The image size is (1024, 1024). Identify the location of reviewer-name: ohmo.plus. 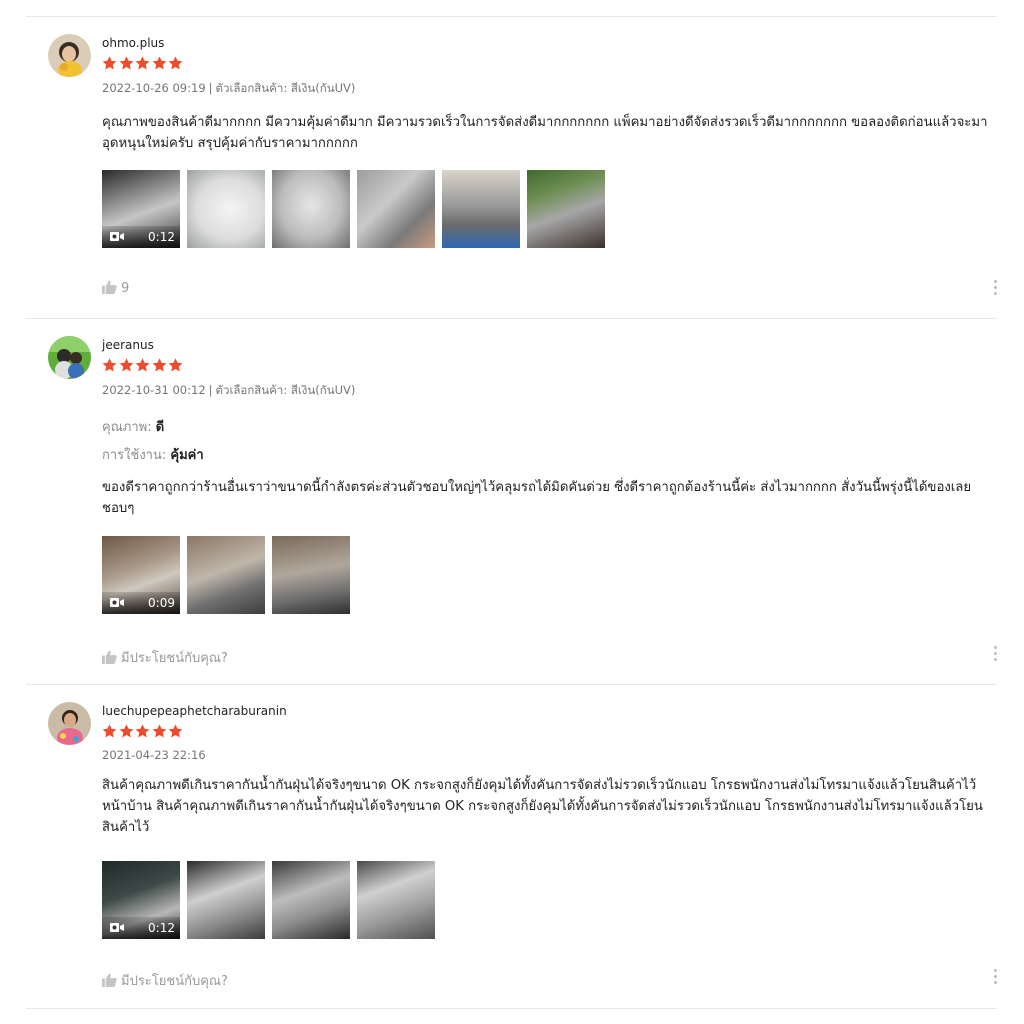
(133, 43).